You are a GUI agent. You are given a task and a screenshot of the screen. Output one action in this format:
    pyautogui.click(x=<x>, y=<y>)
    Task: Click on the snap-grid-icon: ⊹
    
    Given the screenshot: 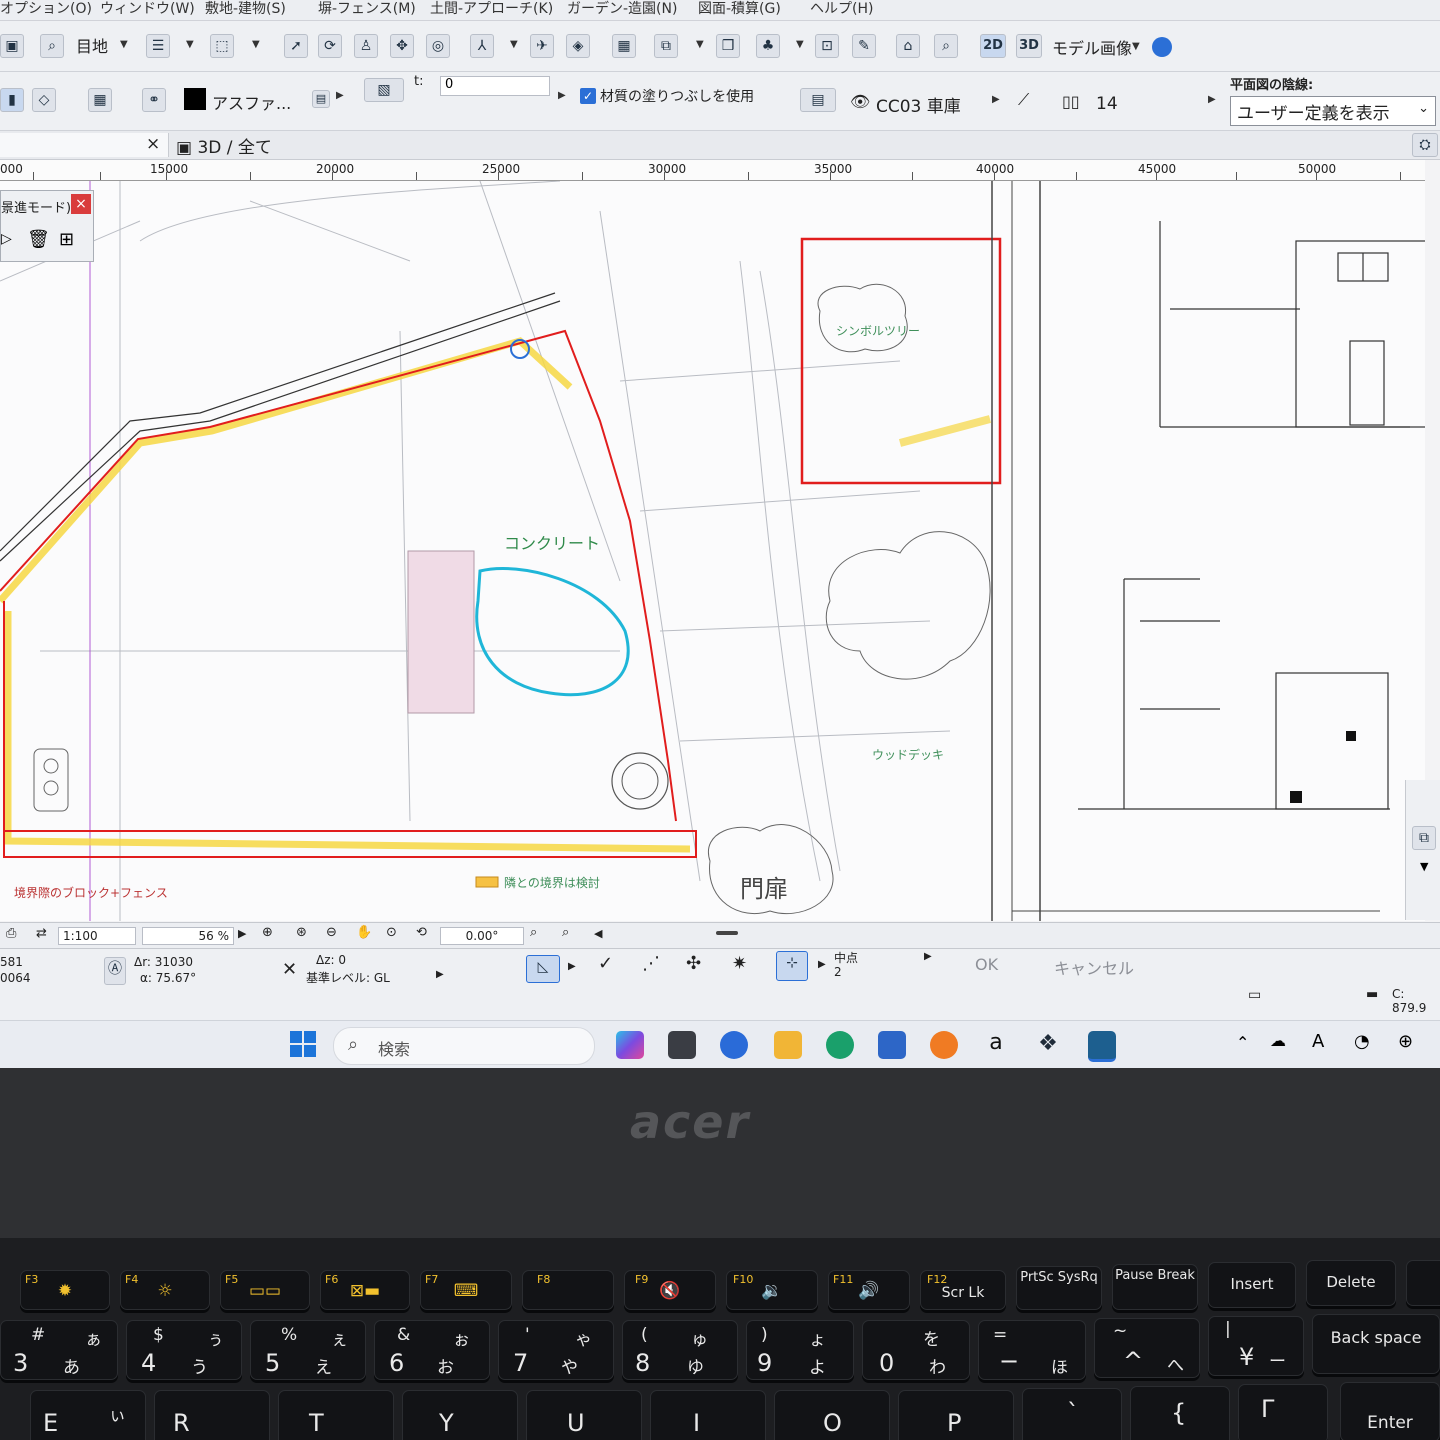 What is the action you would take?
    pyautogui.click(x=792, y=966)
    